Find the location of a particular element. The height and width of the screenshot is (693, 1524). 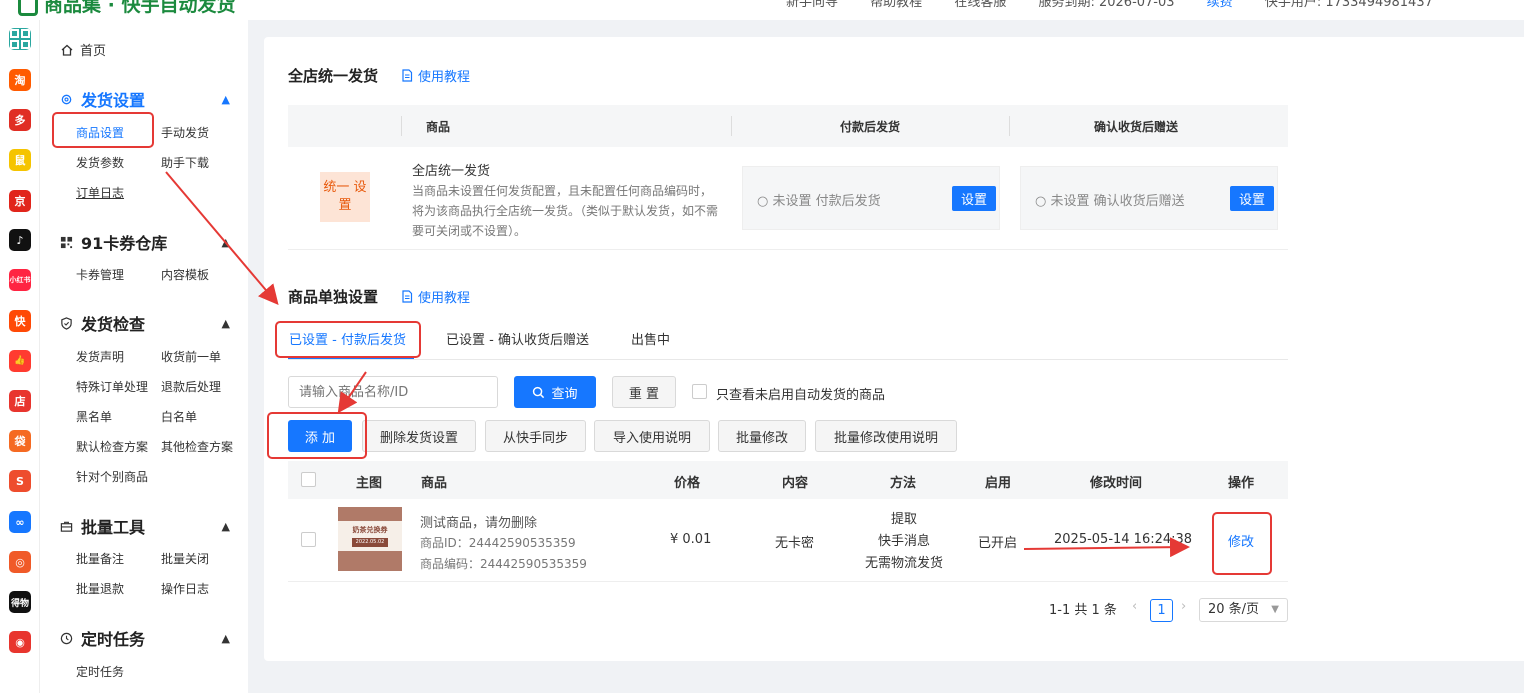

home-icon is located at coordinates (67, 50).